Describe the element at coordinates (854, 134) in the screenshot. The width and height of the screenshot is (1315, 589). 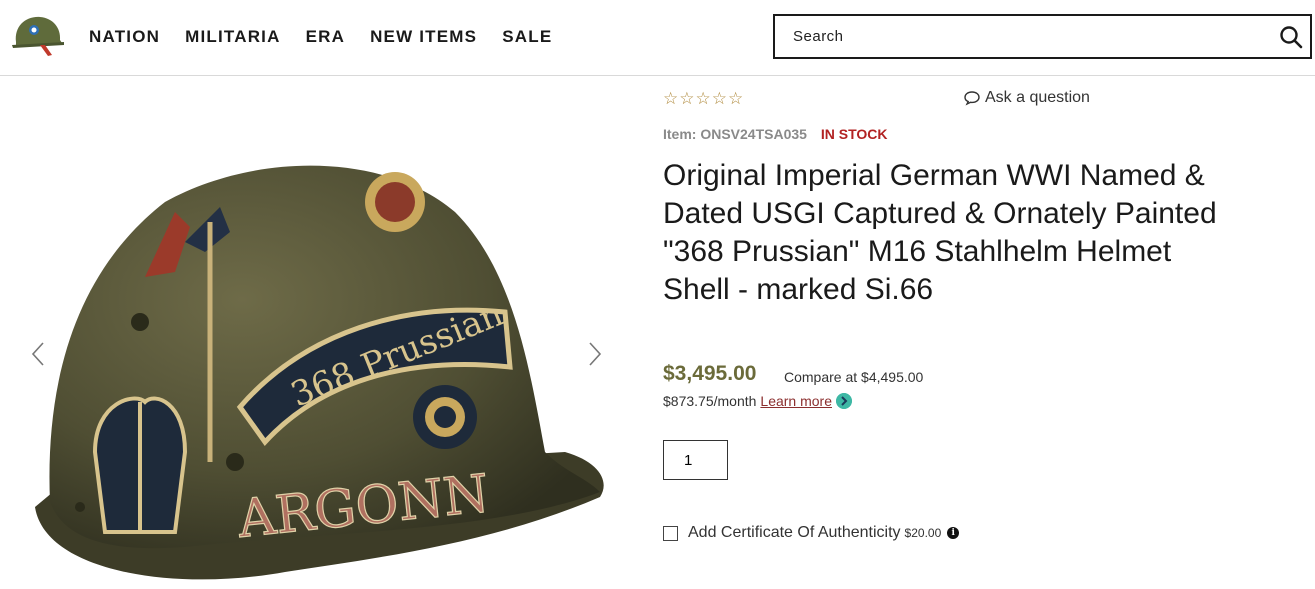
I see `stock-badge: IN STOCK` at that location.